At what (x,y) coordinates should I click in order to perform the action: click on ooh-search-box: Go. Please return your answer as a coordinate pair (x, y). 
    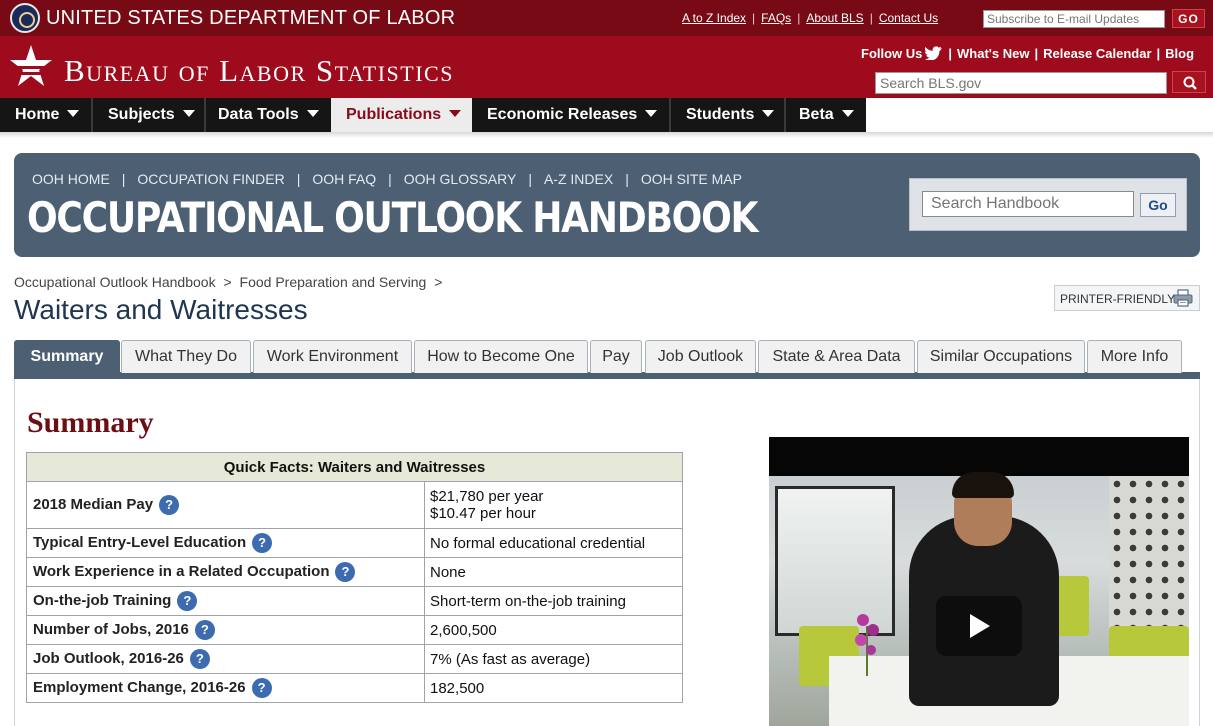
    Looking at the image, I should click on (1048, 204).